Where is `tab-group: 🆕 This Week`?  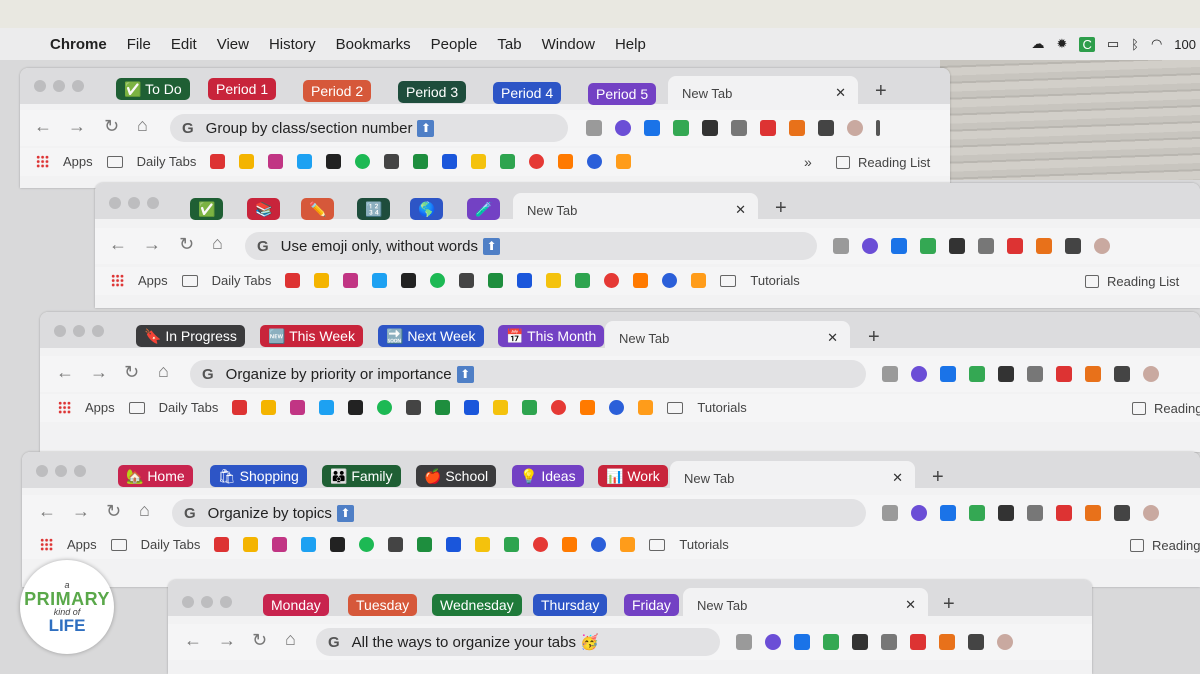
tab-group: 🆕 This Week is located at coordinates (311, 336).